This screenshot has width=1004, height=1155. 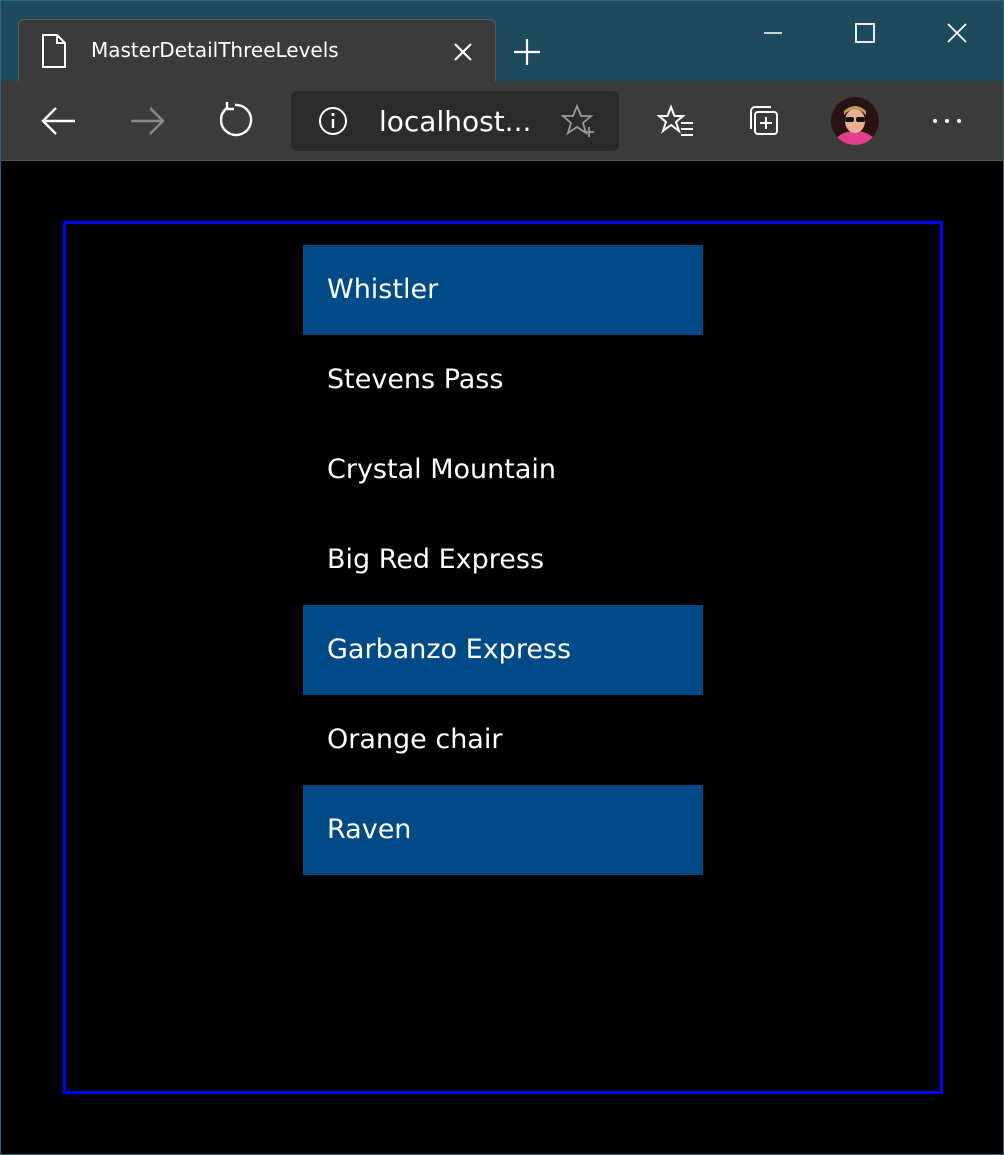 I want to click on new-tab-plus-icon, so click(x=527, y=52).